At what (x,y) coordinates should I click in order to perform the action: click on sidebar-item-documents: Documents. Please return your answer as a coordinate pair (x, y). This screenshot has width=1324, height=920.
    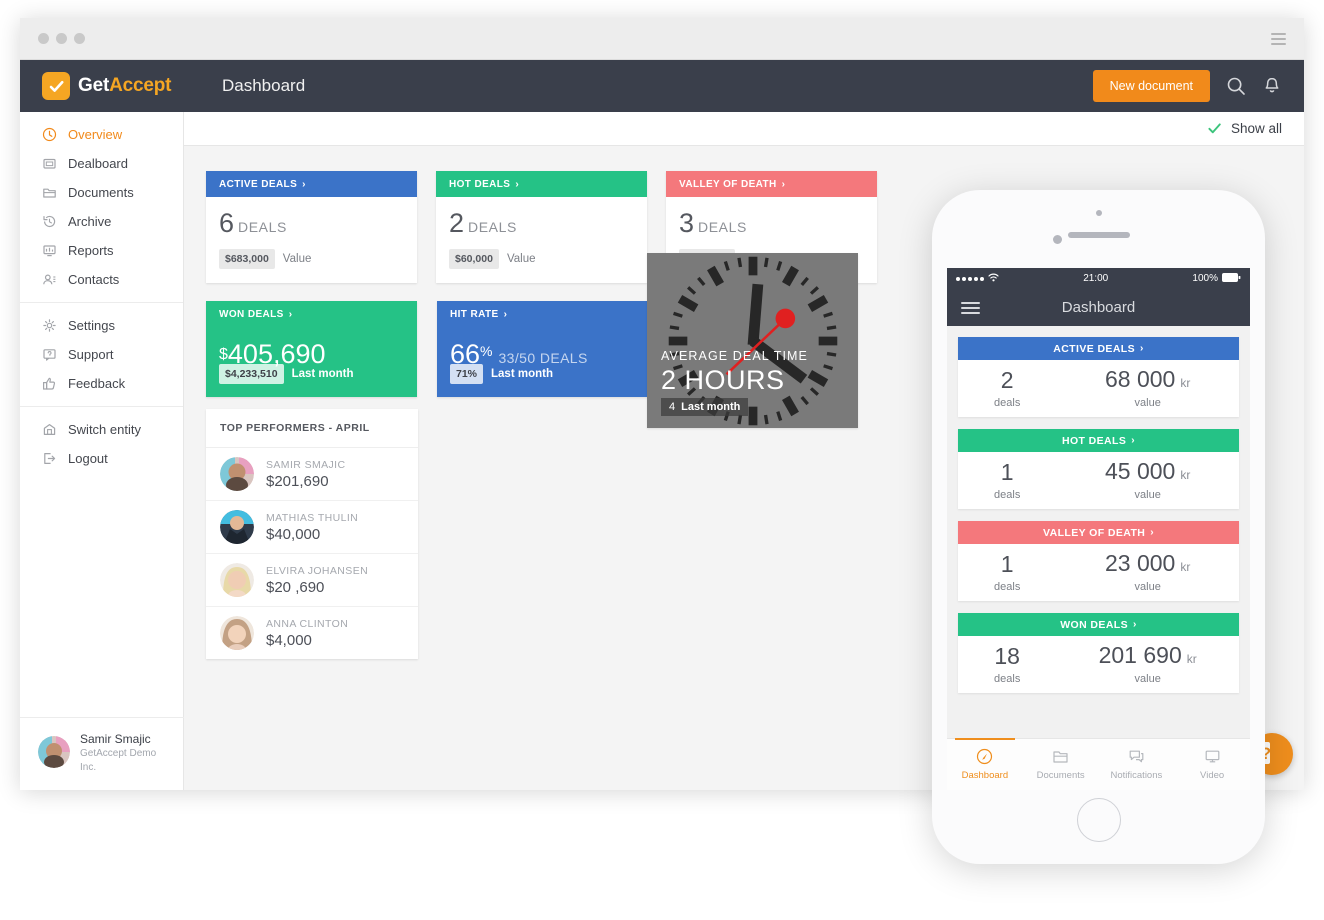
    Looking at the image, I should click on (101, 192).